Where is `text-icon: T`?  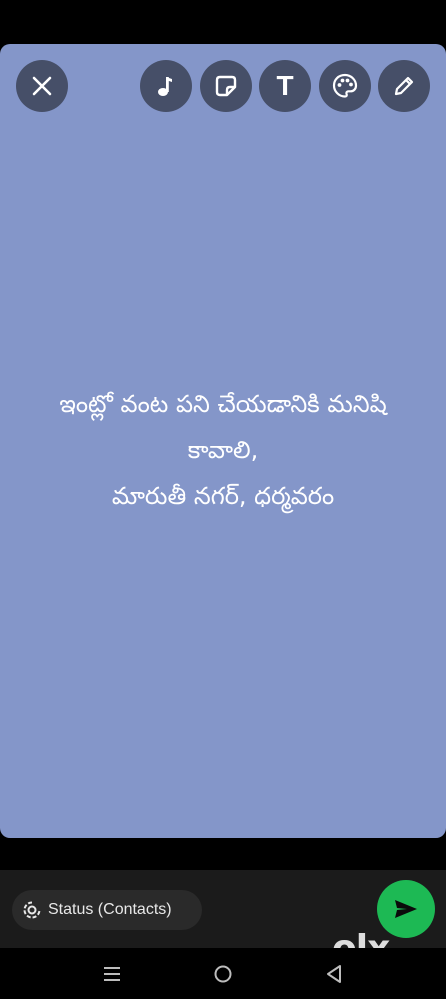
text-icon: T is located at coordinates (285, 85).